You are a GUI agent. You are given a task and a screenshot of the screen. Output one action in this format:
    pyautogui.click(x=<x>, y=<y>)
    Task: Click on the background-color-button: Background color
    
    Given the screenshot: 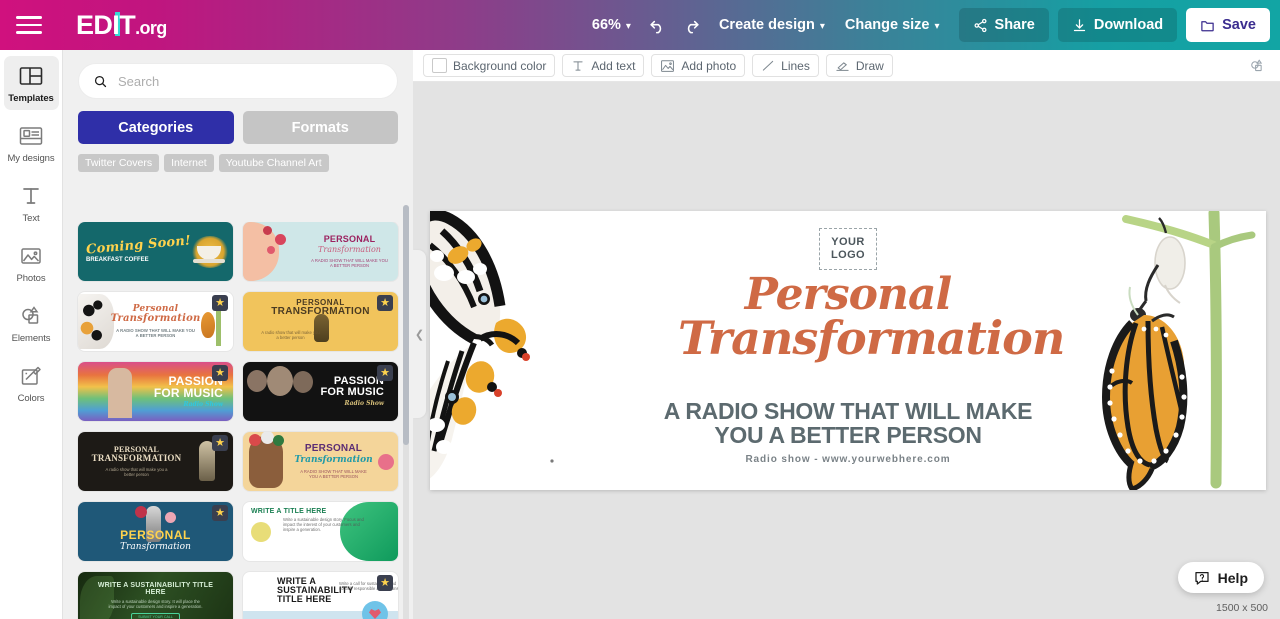 What is the action you would take?
    pyautogui.click(x=489, y=65)
    